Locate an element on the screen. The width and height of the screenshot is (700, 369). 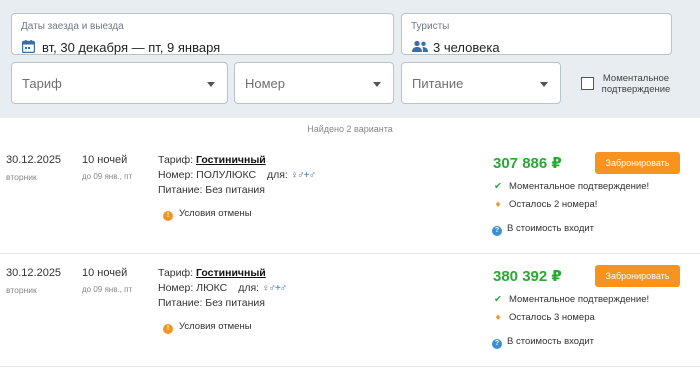
rooms-left-feature: ♦ Осталось 3 номера is located at coordinates (543, 317).